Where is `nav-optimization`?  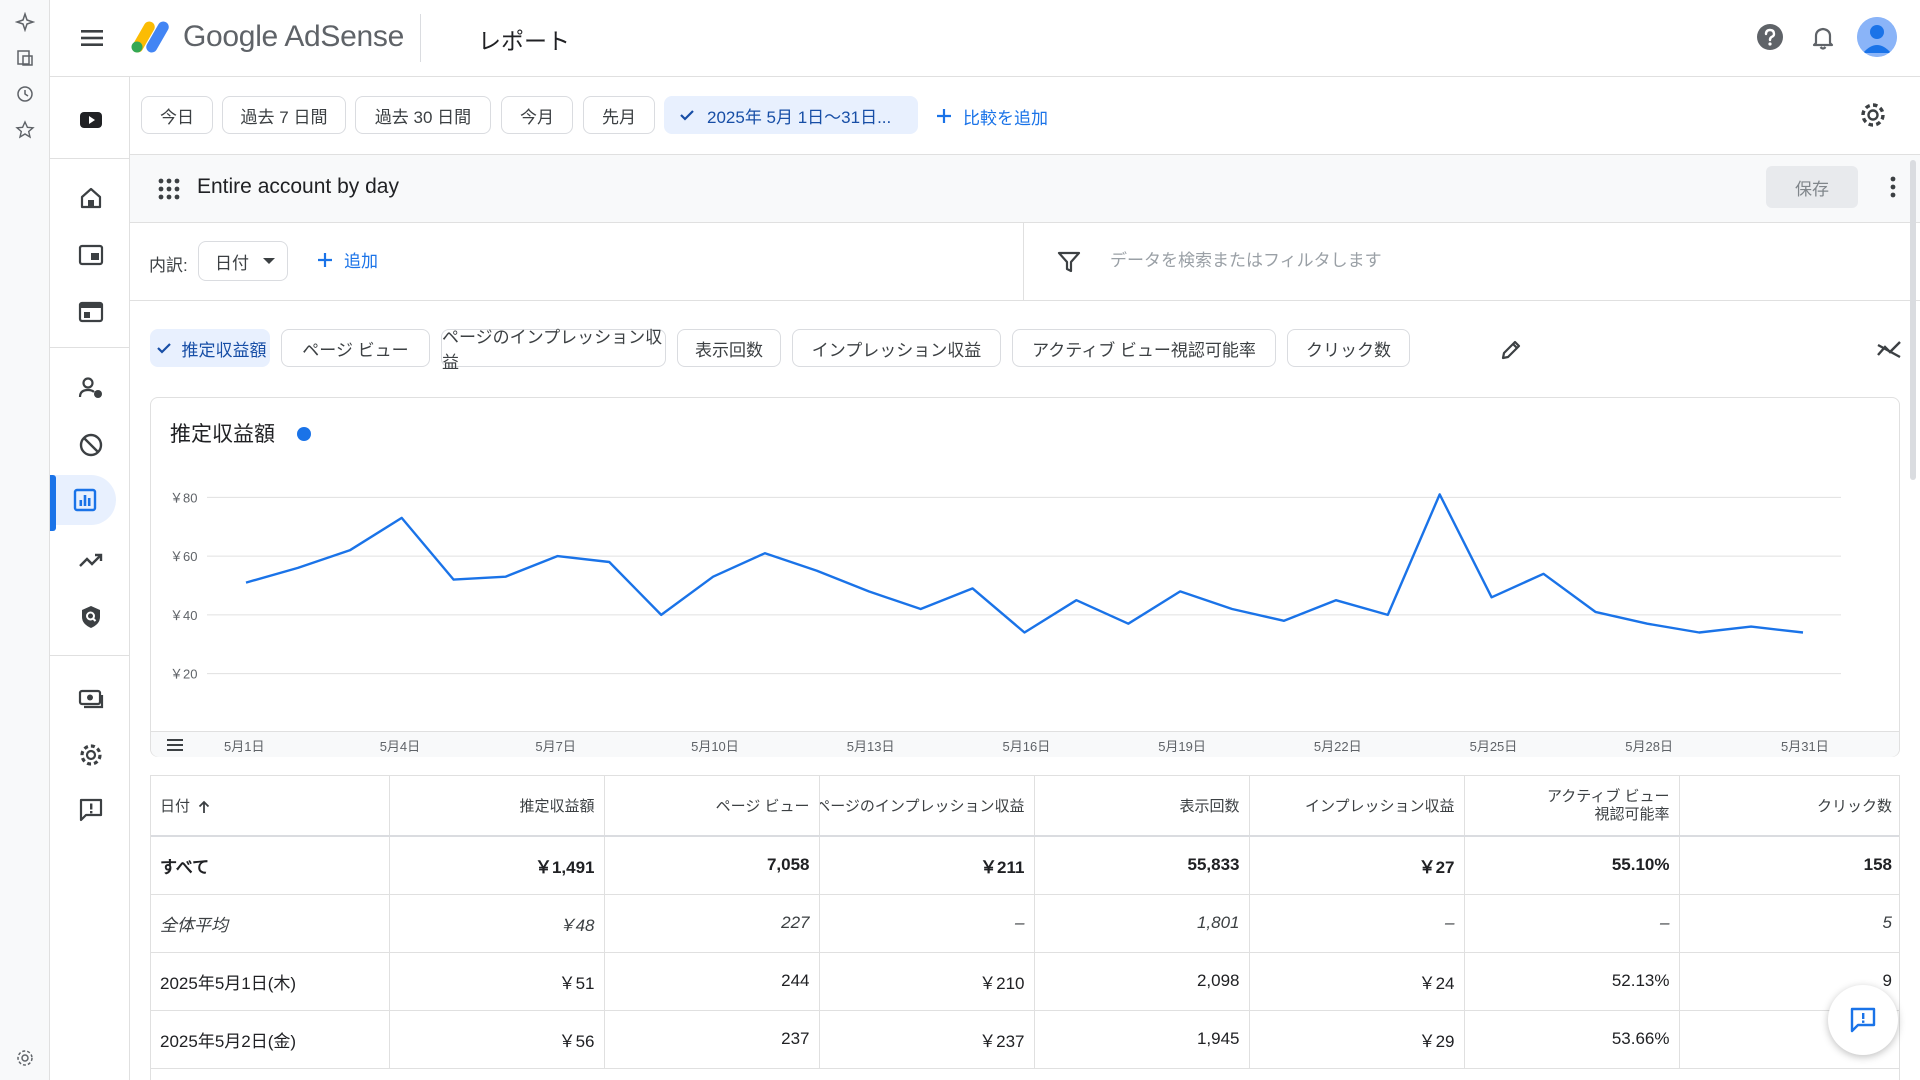 nav-optimization is located at coordinates (91, 560).